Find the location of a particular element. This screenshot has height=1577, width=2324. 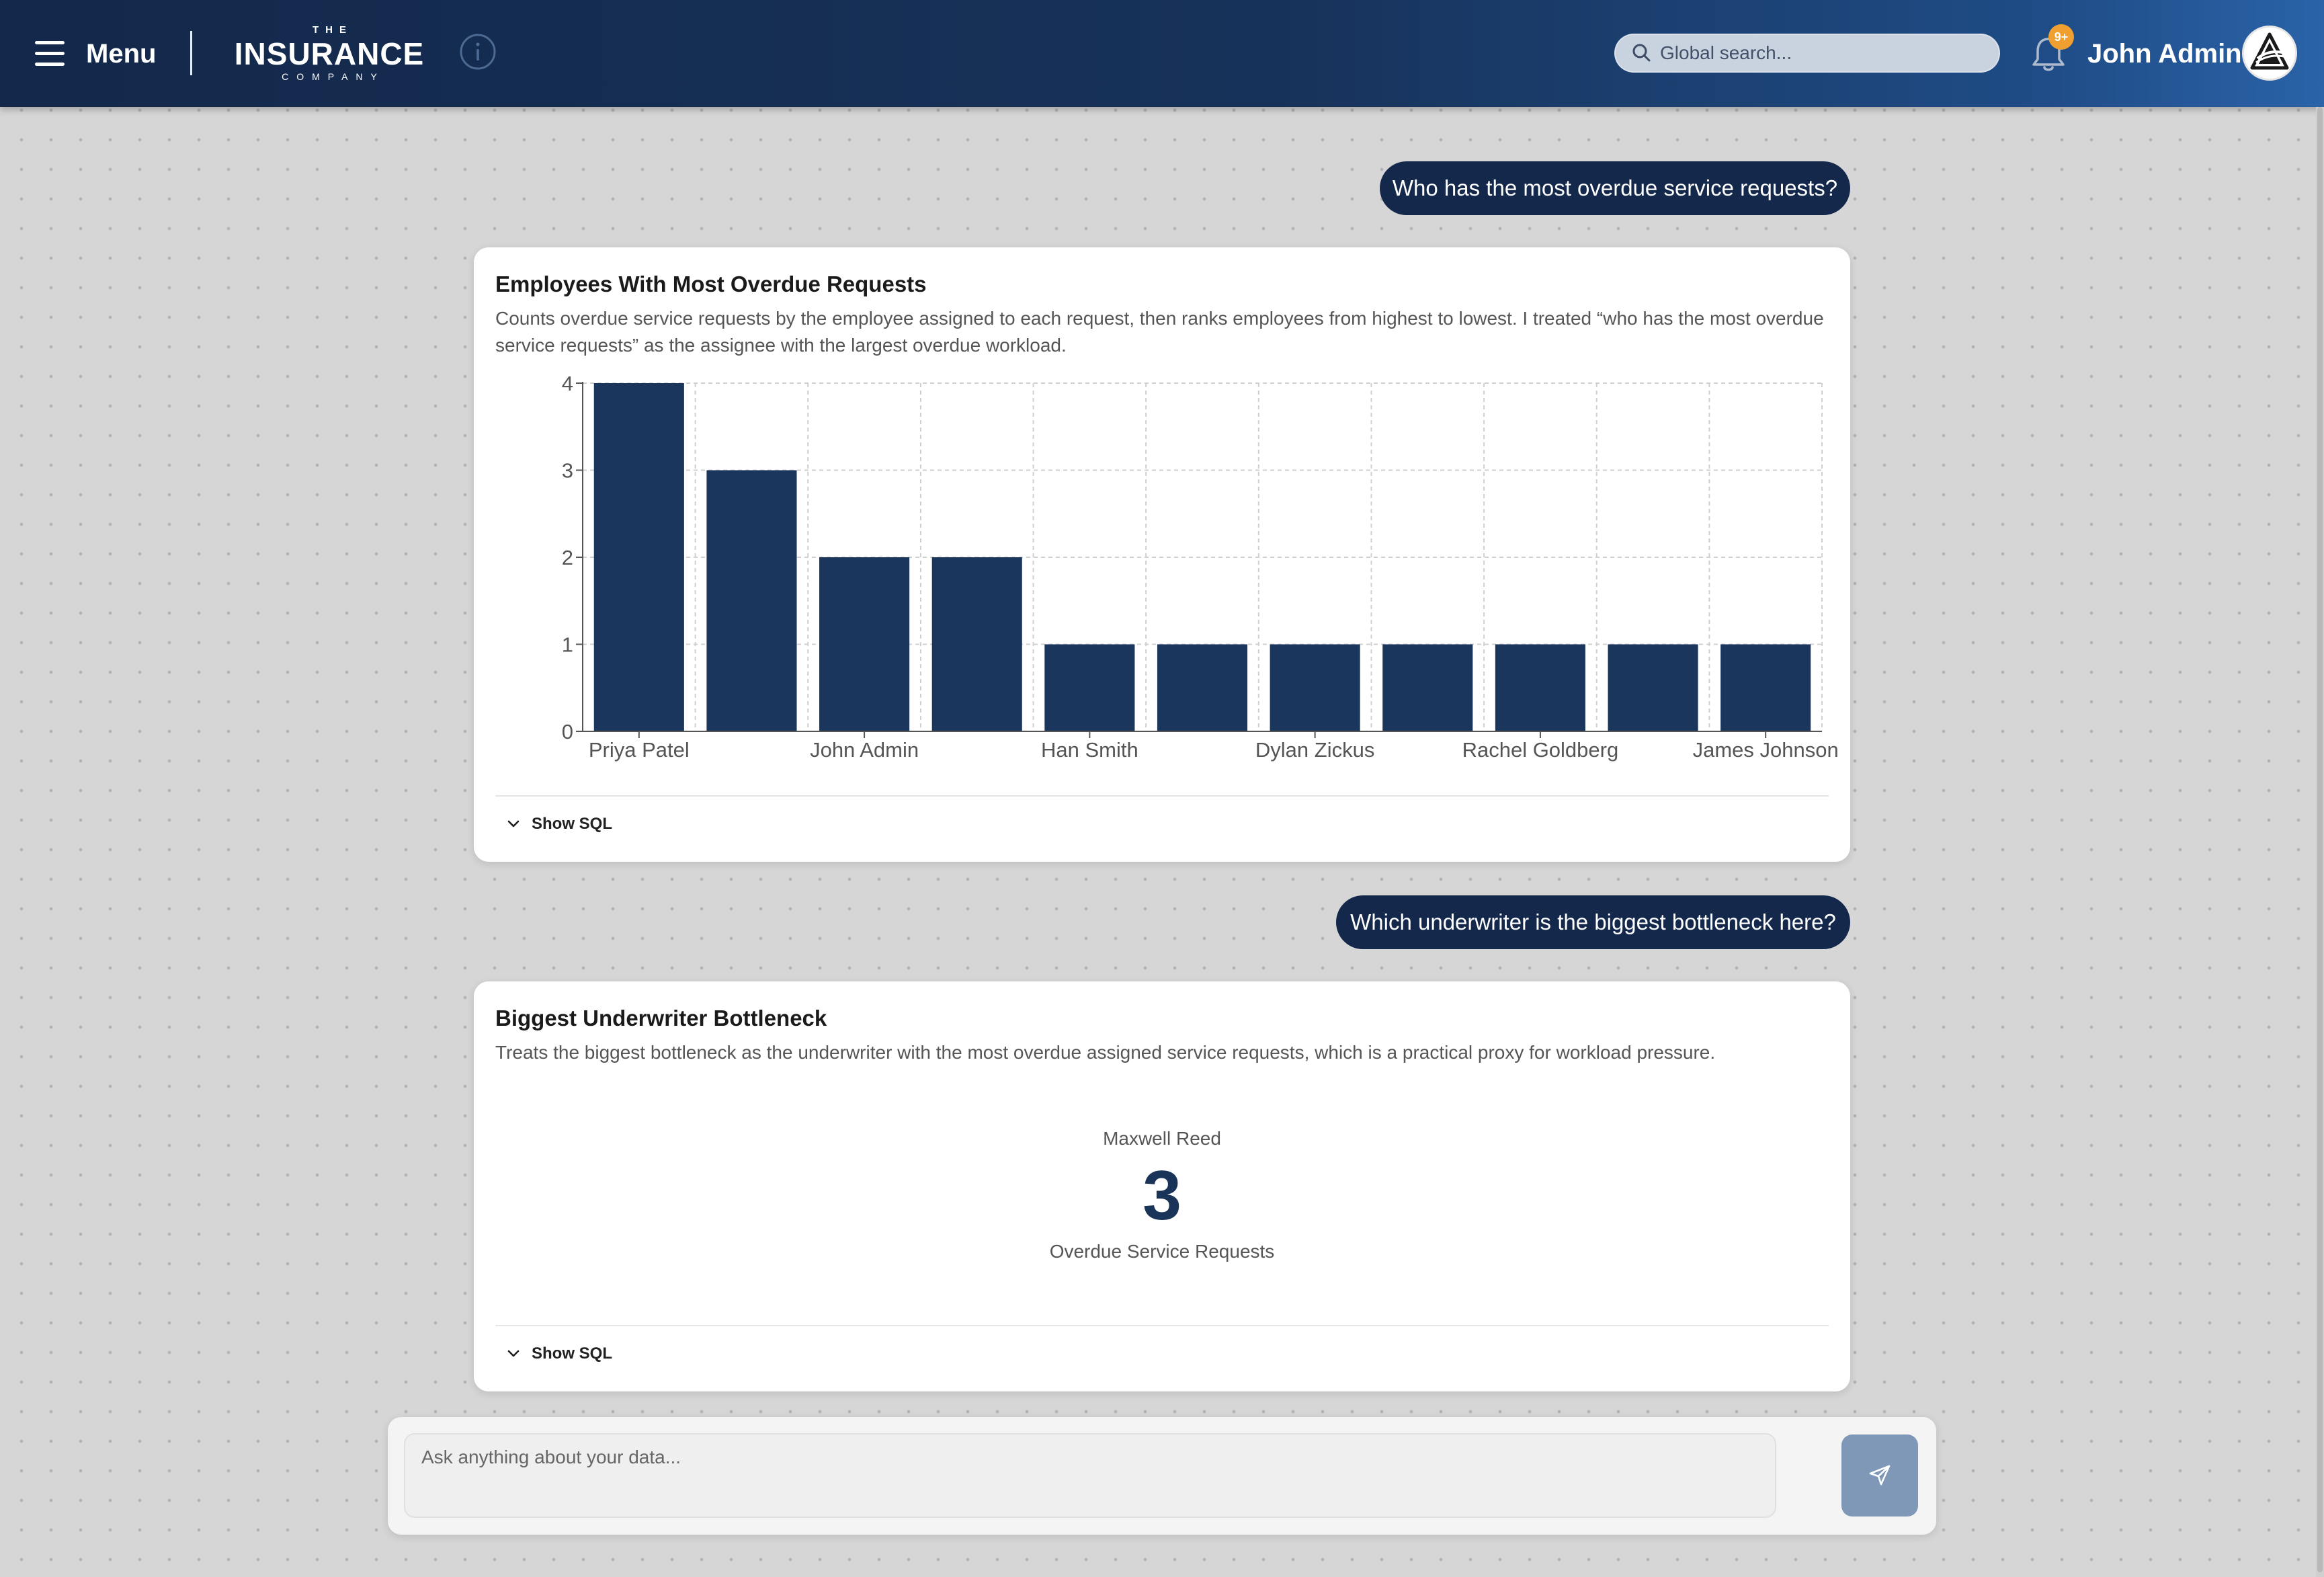

scrollbar-thumb is located at coordinates (2320, 840).